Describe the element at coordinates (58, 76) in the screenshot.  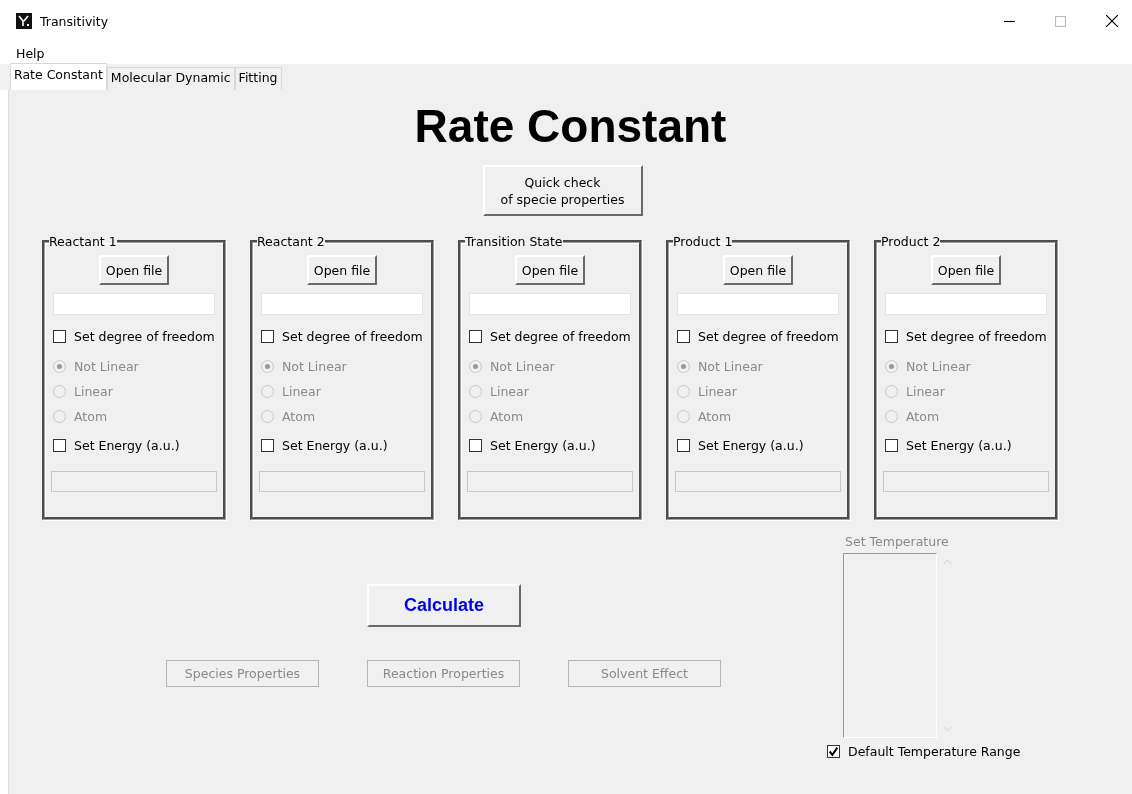
I see `tab: Rate Constant` at that location.